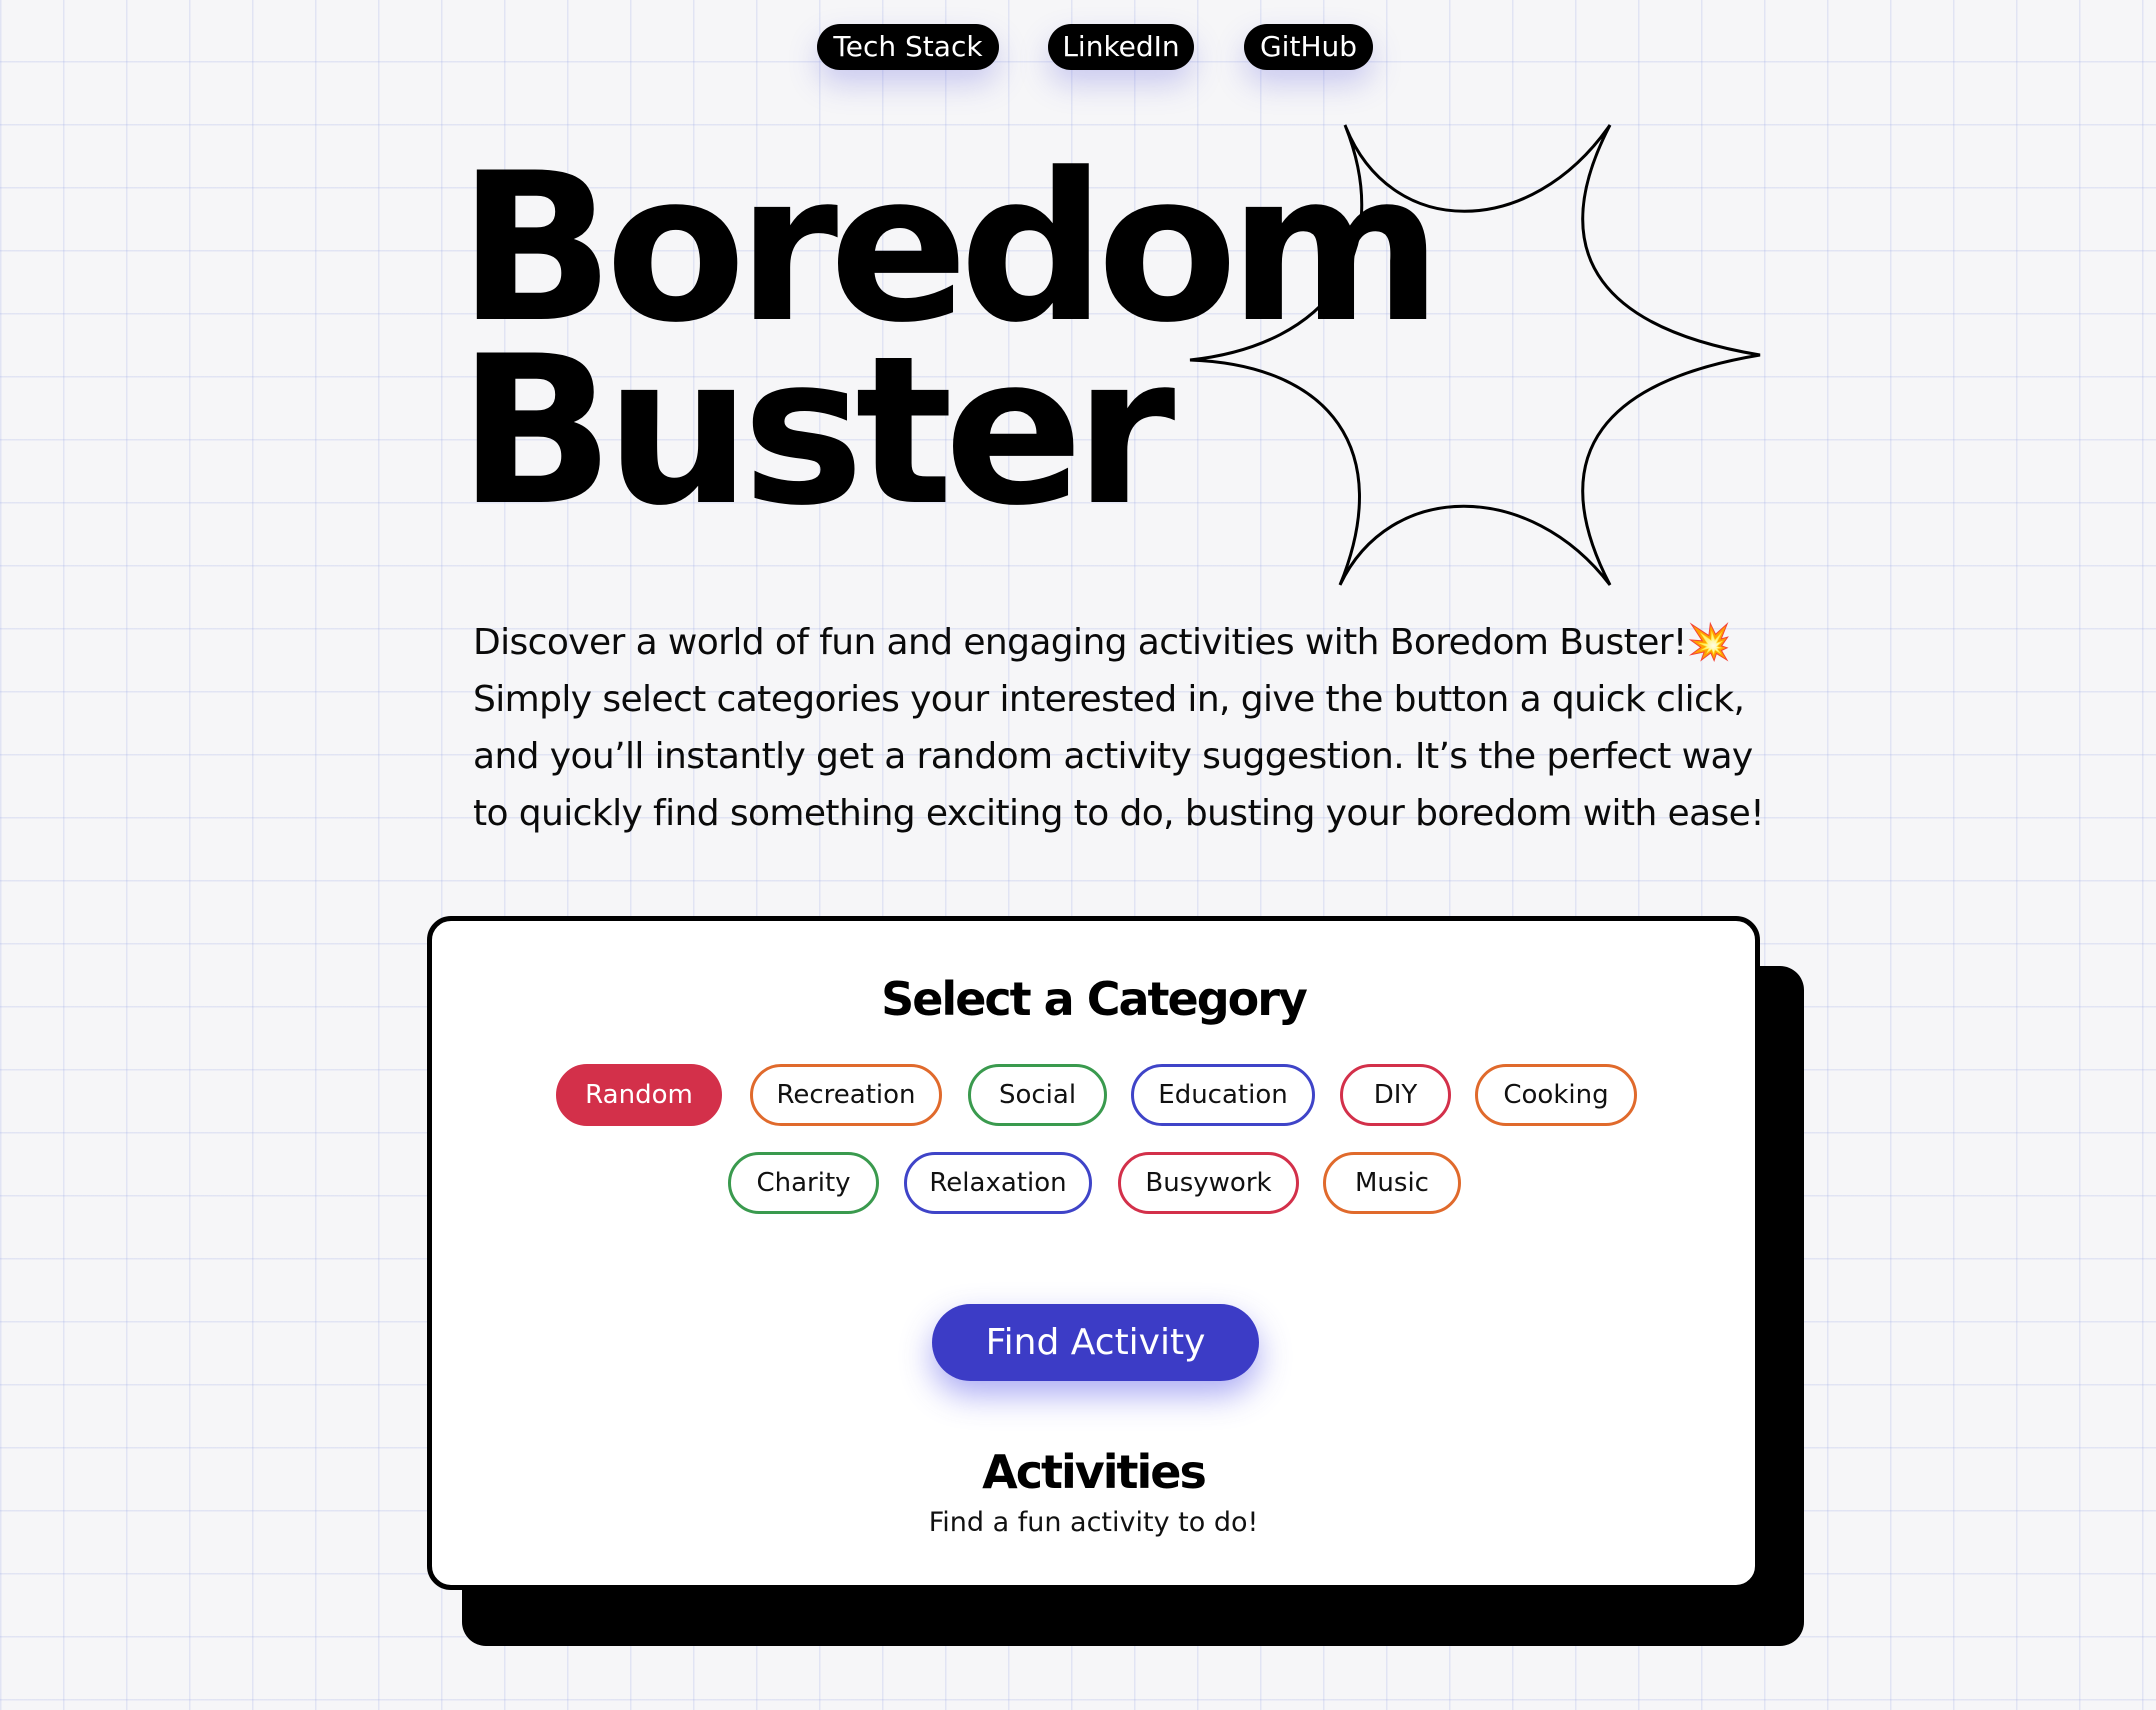  What do you see at coordinates (846, 1095) in the screenshot?
I see `category-chip-recreation: Recreation` at bounding box center [846, 1095].